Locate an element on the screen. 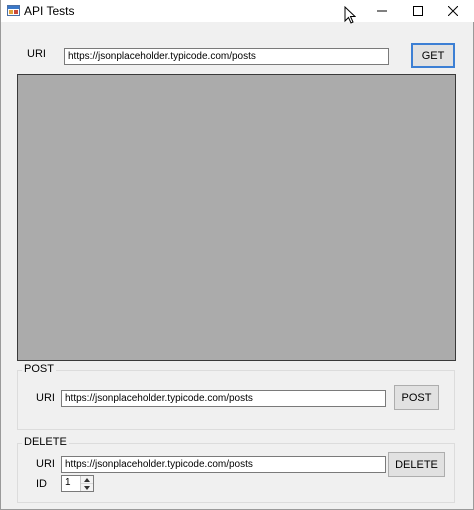 The image size is (474, 510). close-button is located at coordinates (453, 11).